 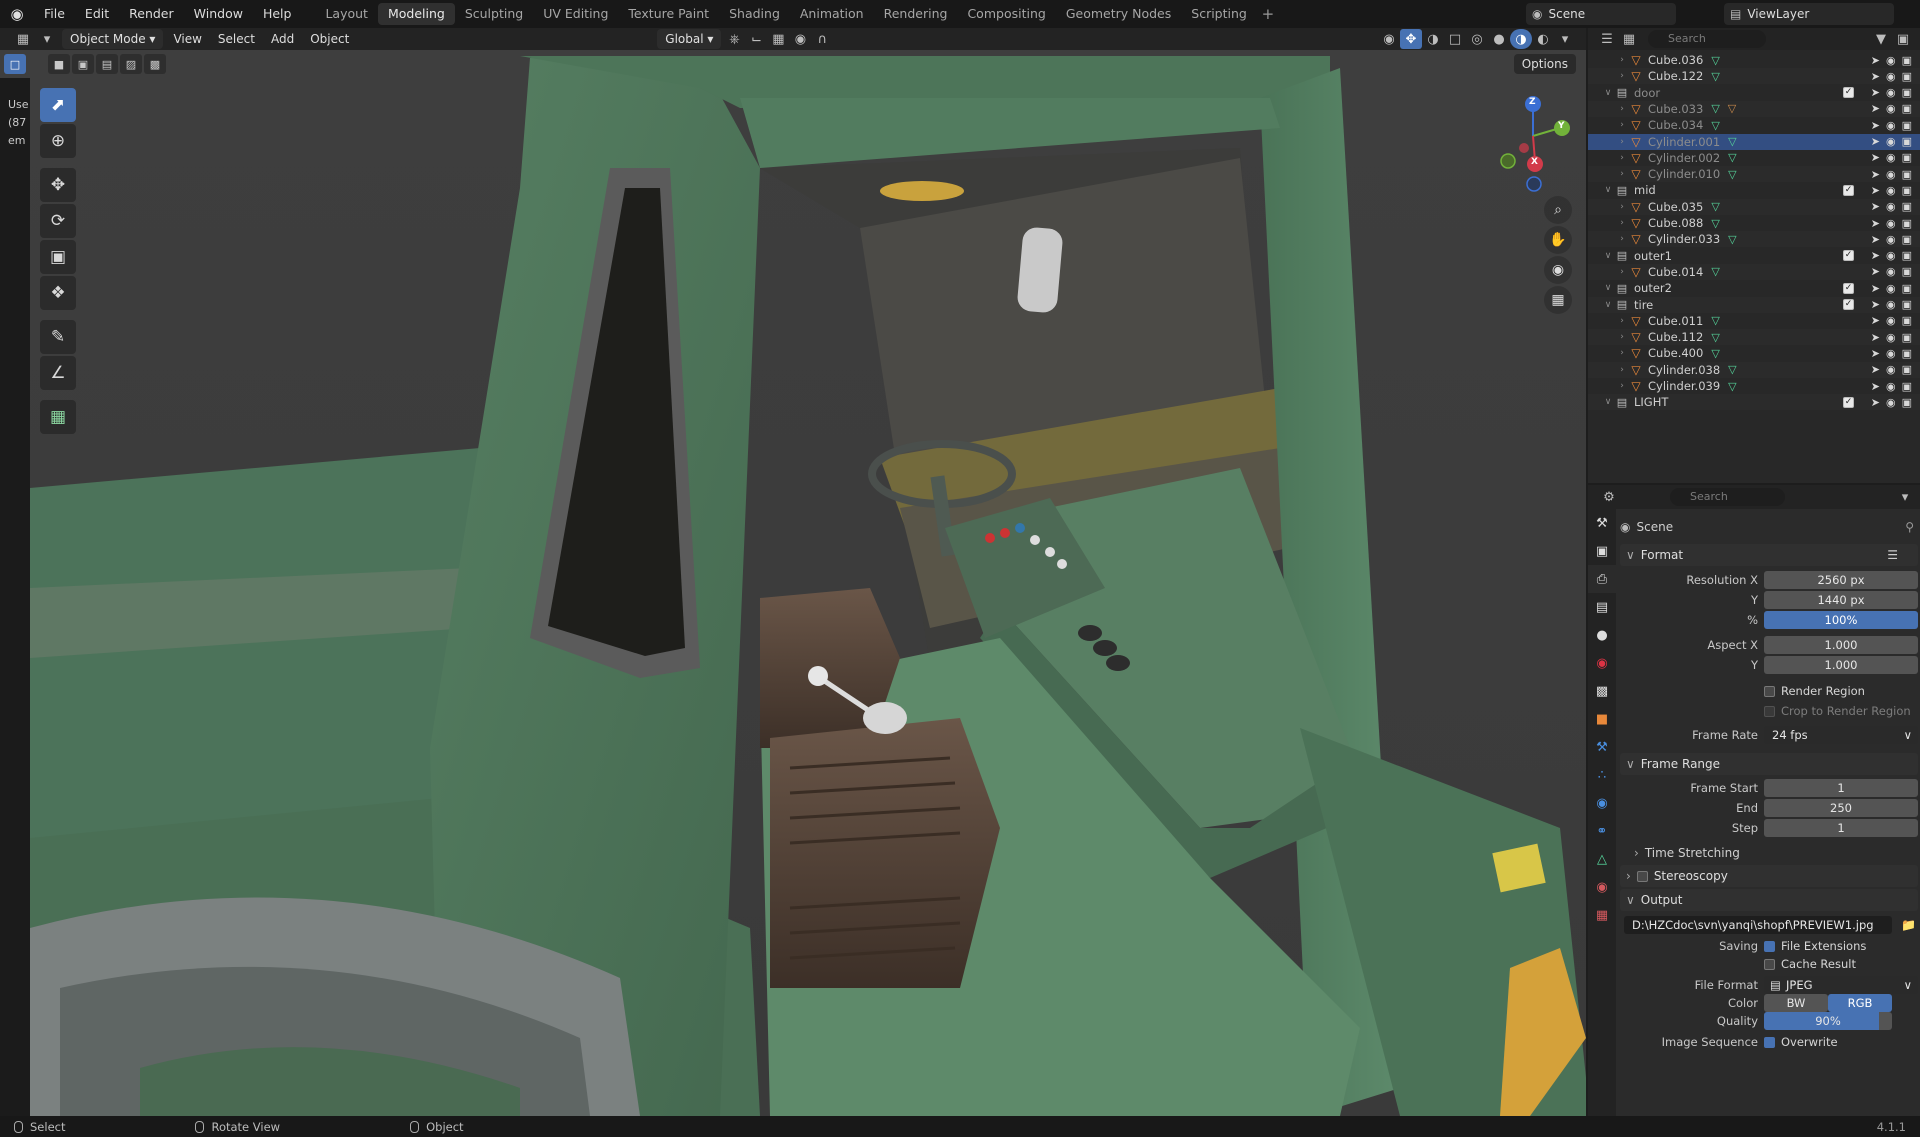 I want to click on viewport-menu-select: Select, so click(x=236, y=39).